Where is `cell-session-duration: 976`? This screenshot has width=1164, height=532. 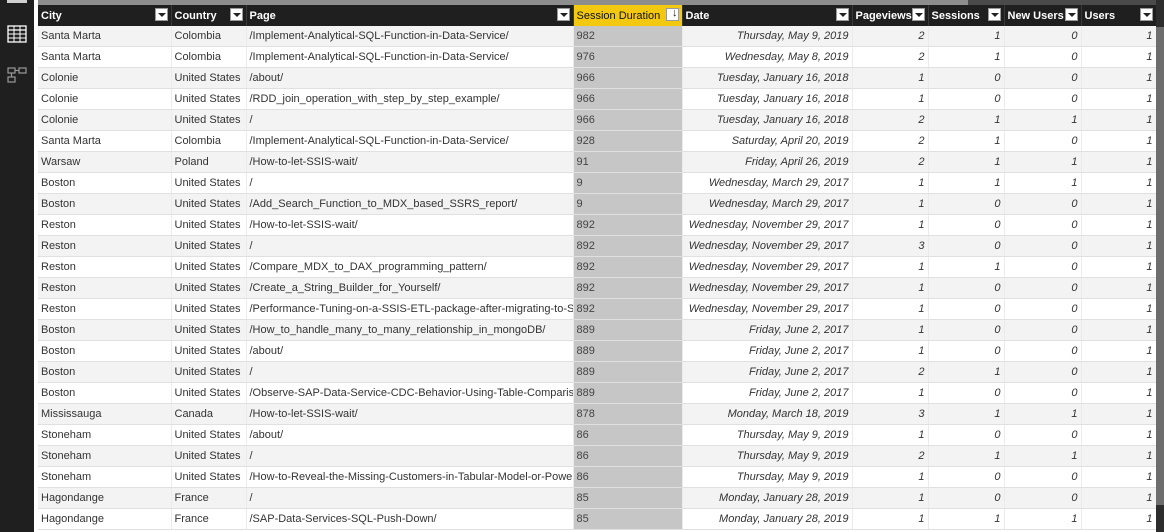
cell-session-duration: 976 is located at coordinates (628, 57).